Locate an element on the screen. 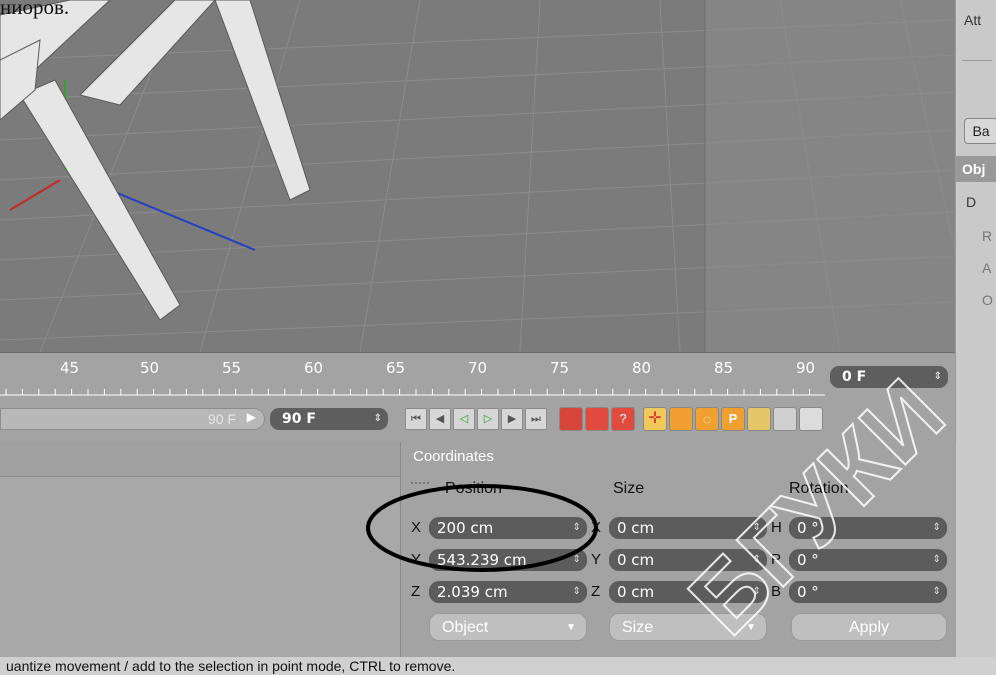 The image size is (996, 675). rotation-axis-b: B is located at coordinates (776, 591).